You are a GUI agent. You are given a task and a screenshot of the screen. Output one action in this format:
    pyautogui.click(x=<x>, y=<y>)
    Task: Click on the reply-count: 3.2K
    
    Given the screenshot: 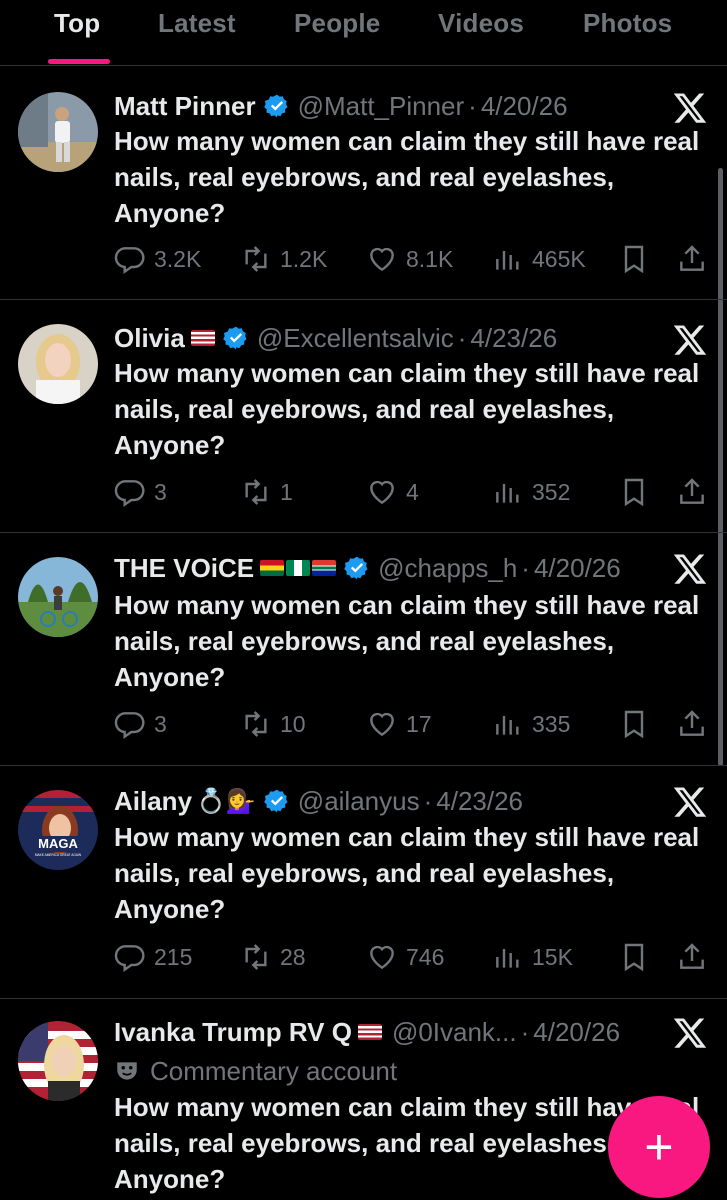 What is the action you would take?
    pyautogui.click(x=178, y=258)
    